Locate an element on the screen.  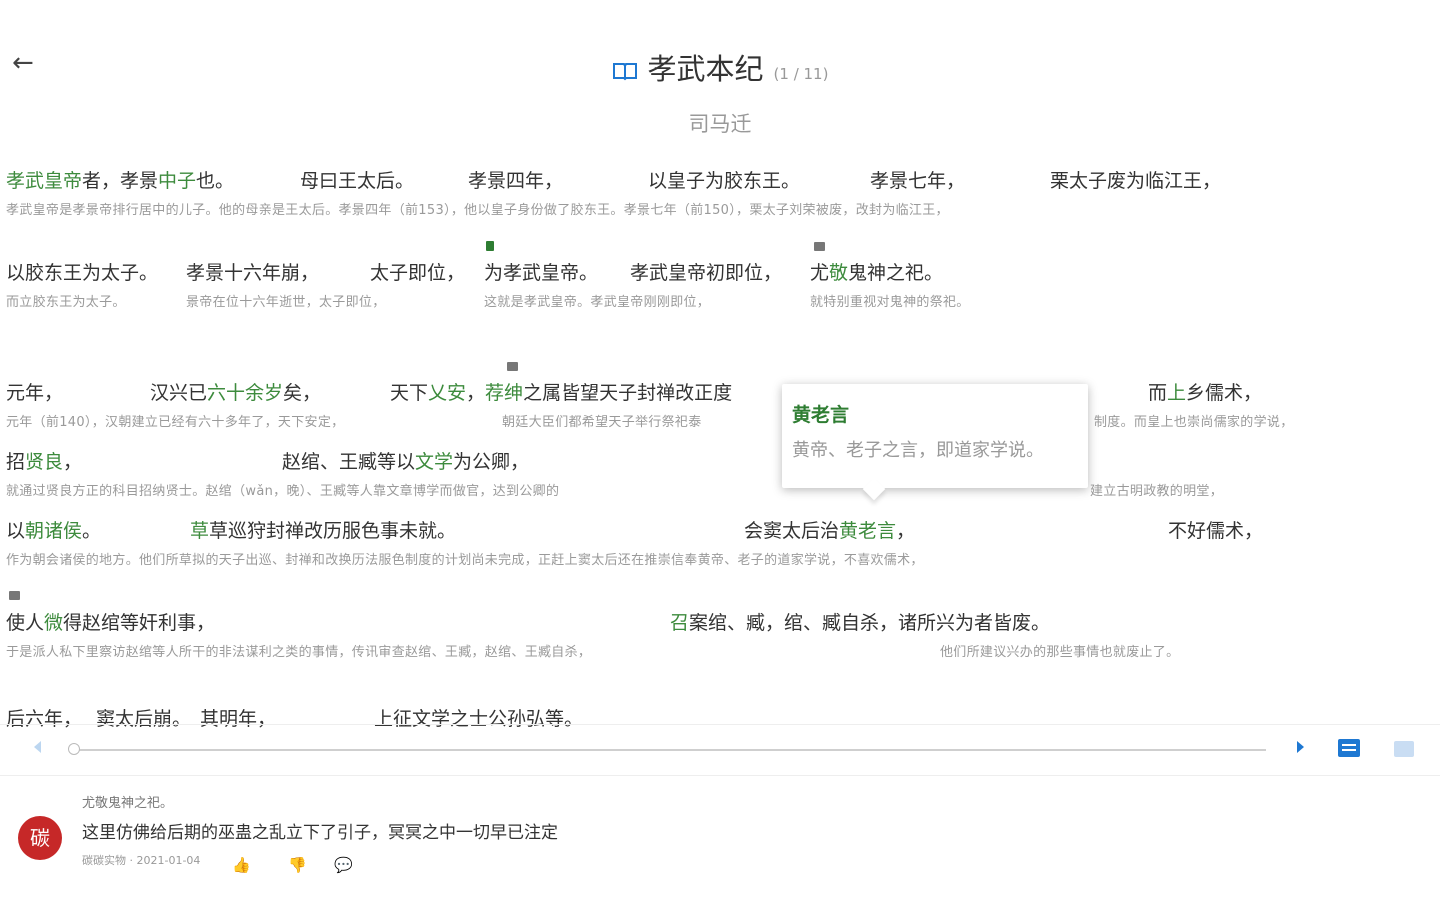
annotated-term: 朝诸侯 is located at coordinates (53, 531).